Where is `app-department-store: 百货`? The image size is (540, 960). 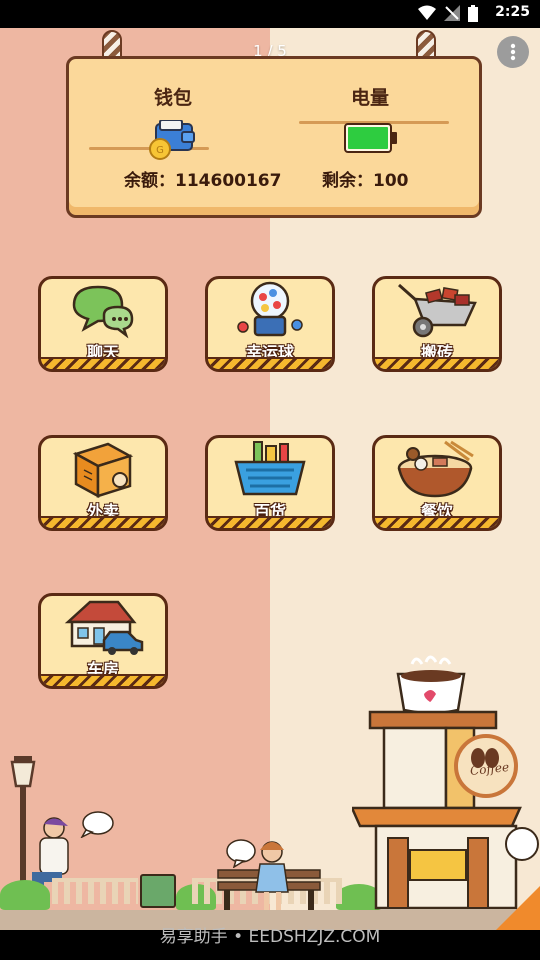
app-department-store: 百货 is located at coordinates (270, 483).